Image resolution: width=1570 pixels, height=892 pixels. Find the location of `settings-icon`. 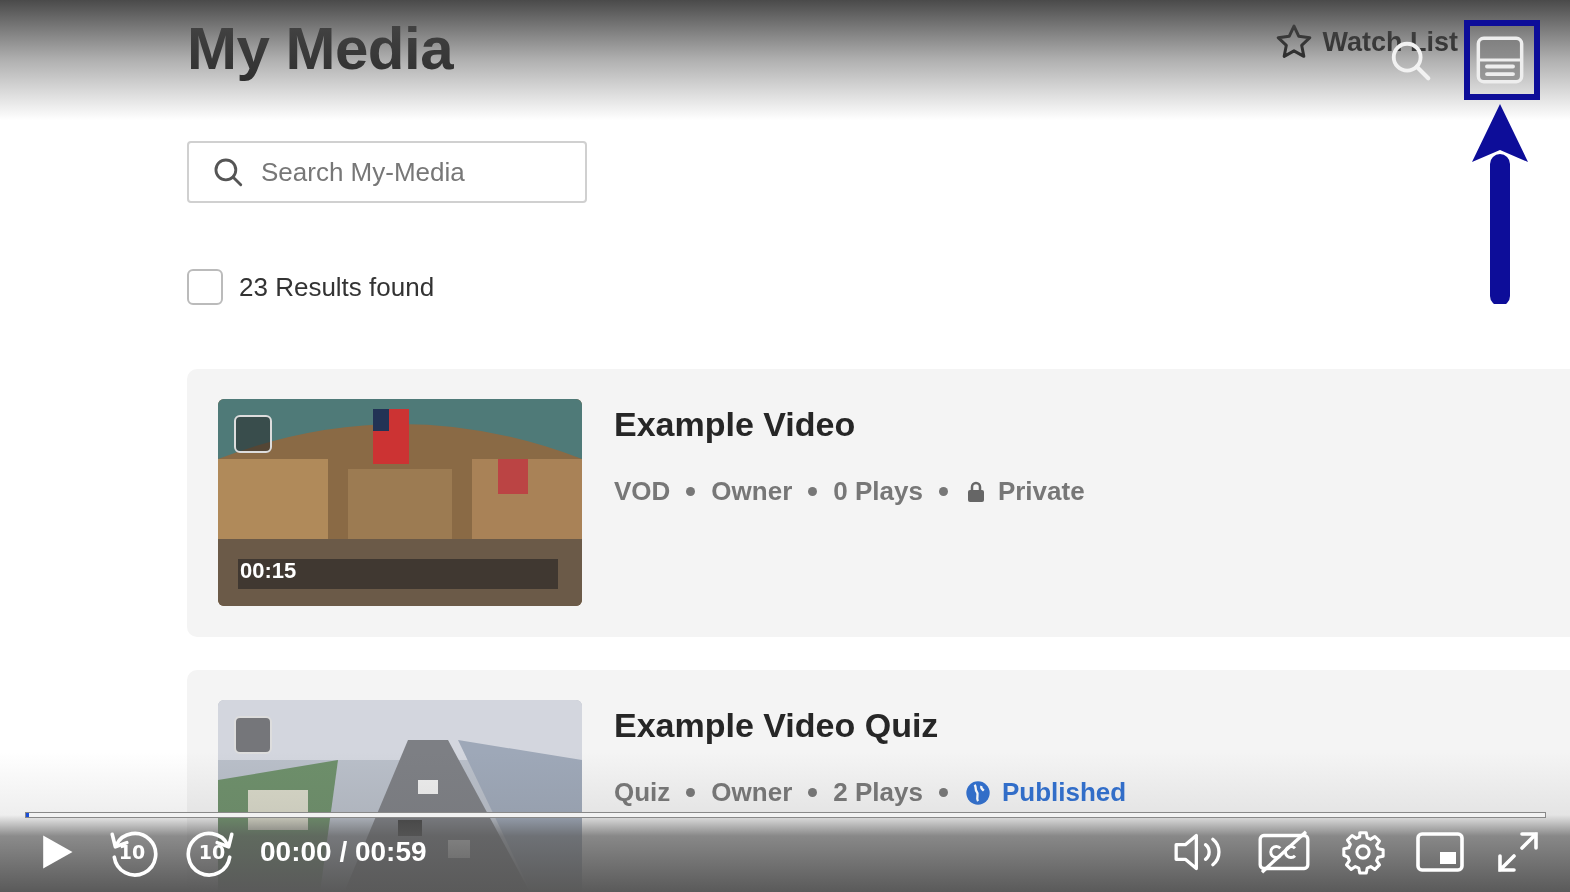

settings-icon is located at coordinates (1363, 852).